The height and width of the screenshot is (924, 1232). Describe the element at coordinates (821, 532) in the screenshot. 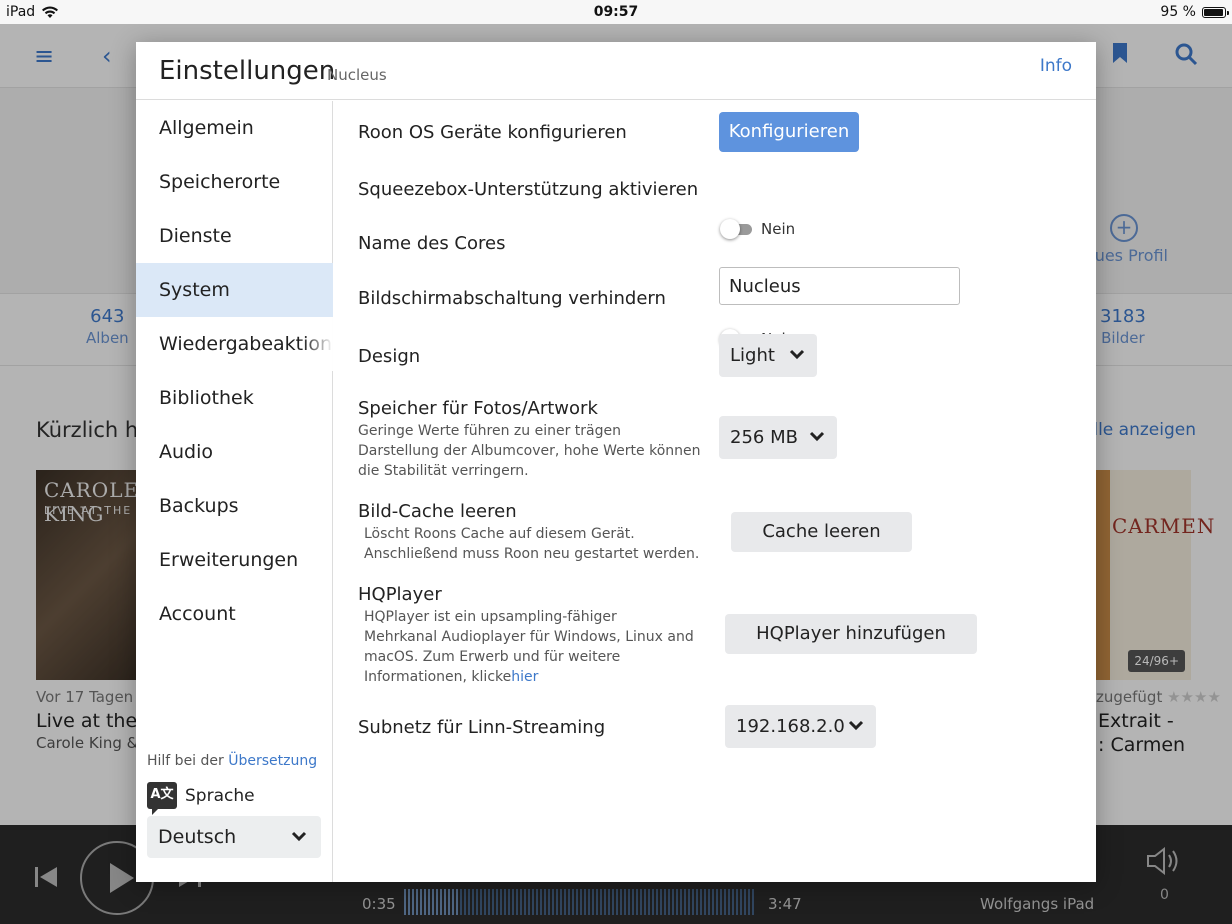

I see `clear-cache-button: Cache leeren` at that location.